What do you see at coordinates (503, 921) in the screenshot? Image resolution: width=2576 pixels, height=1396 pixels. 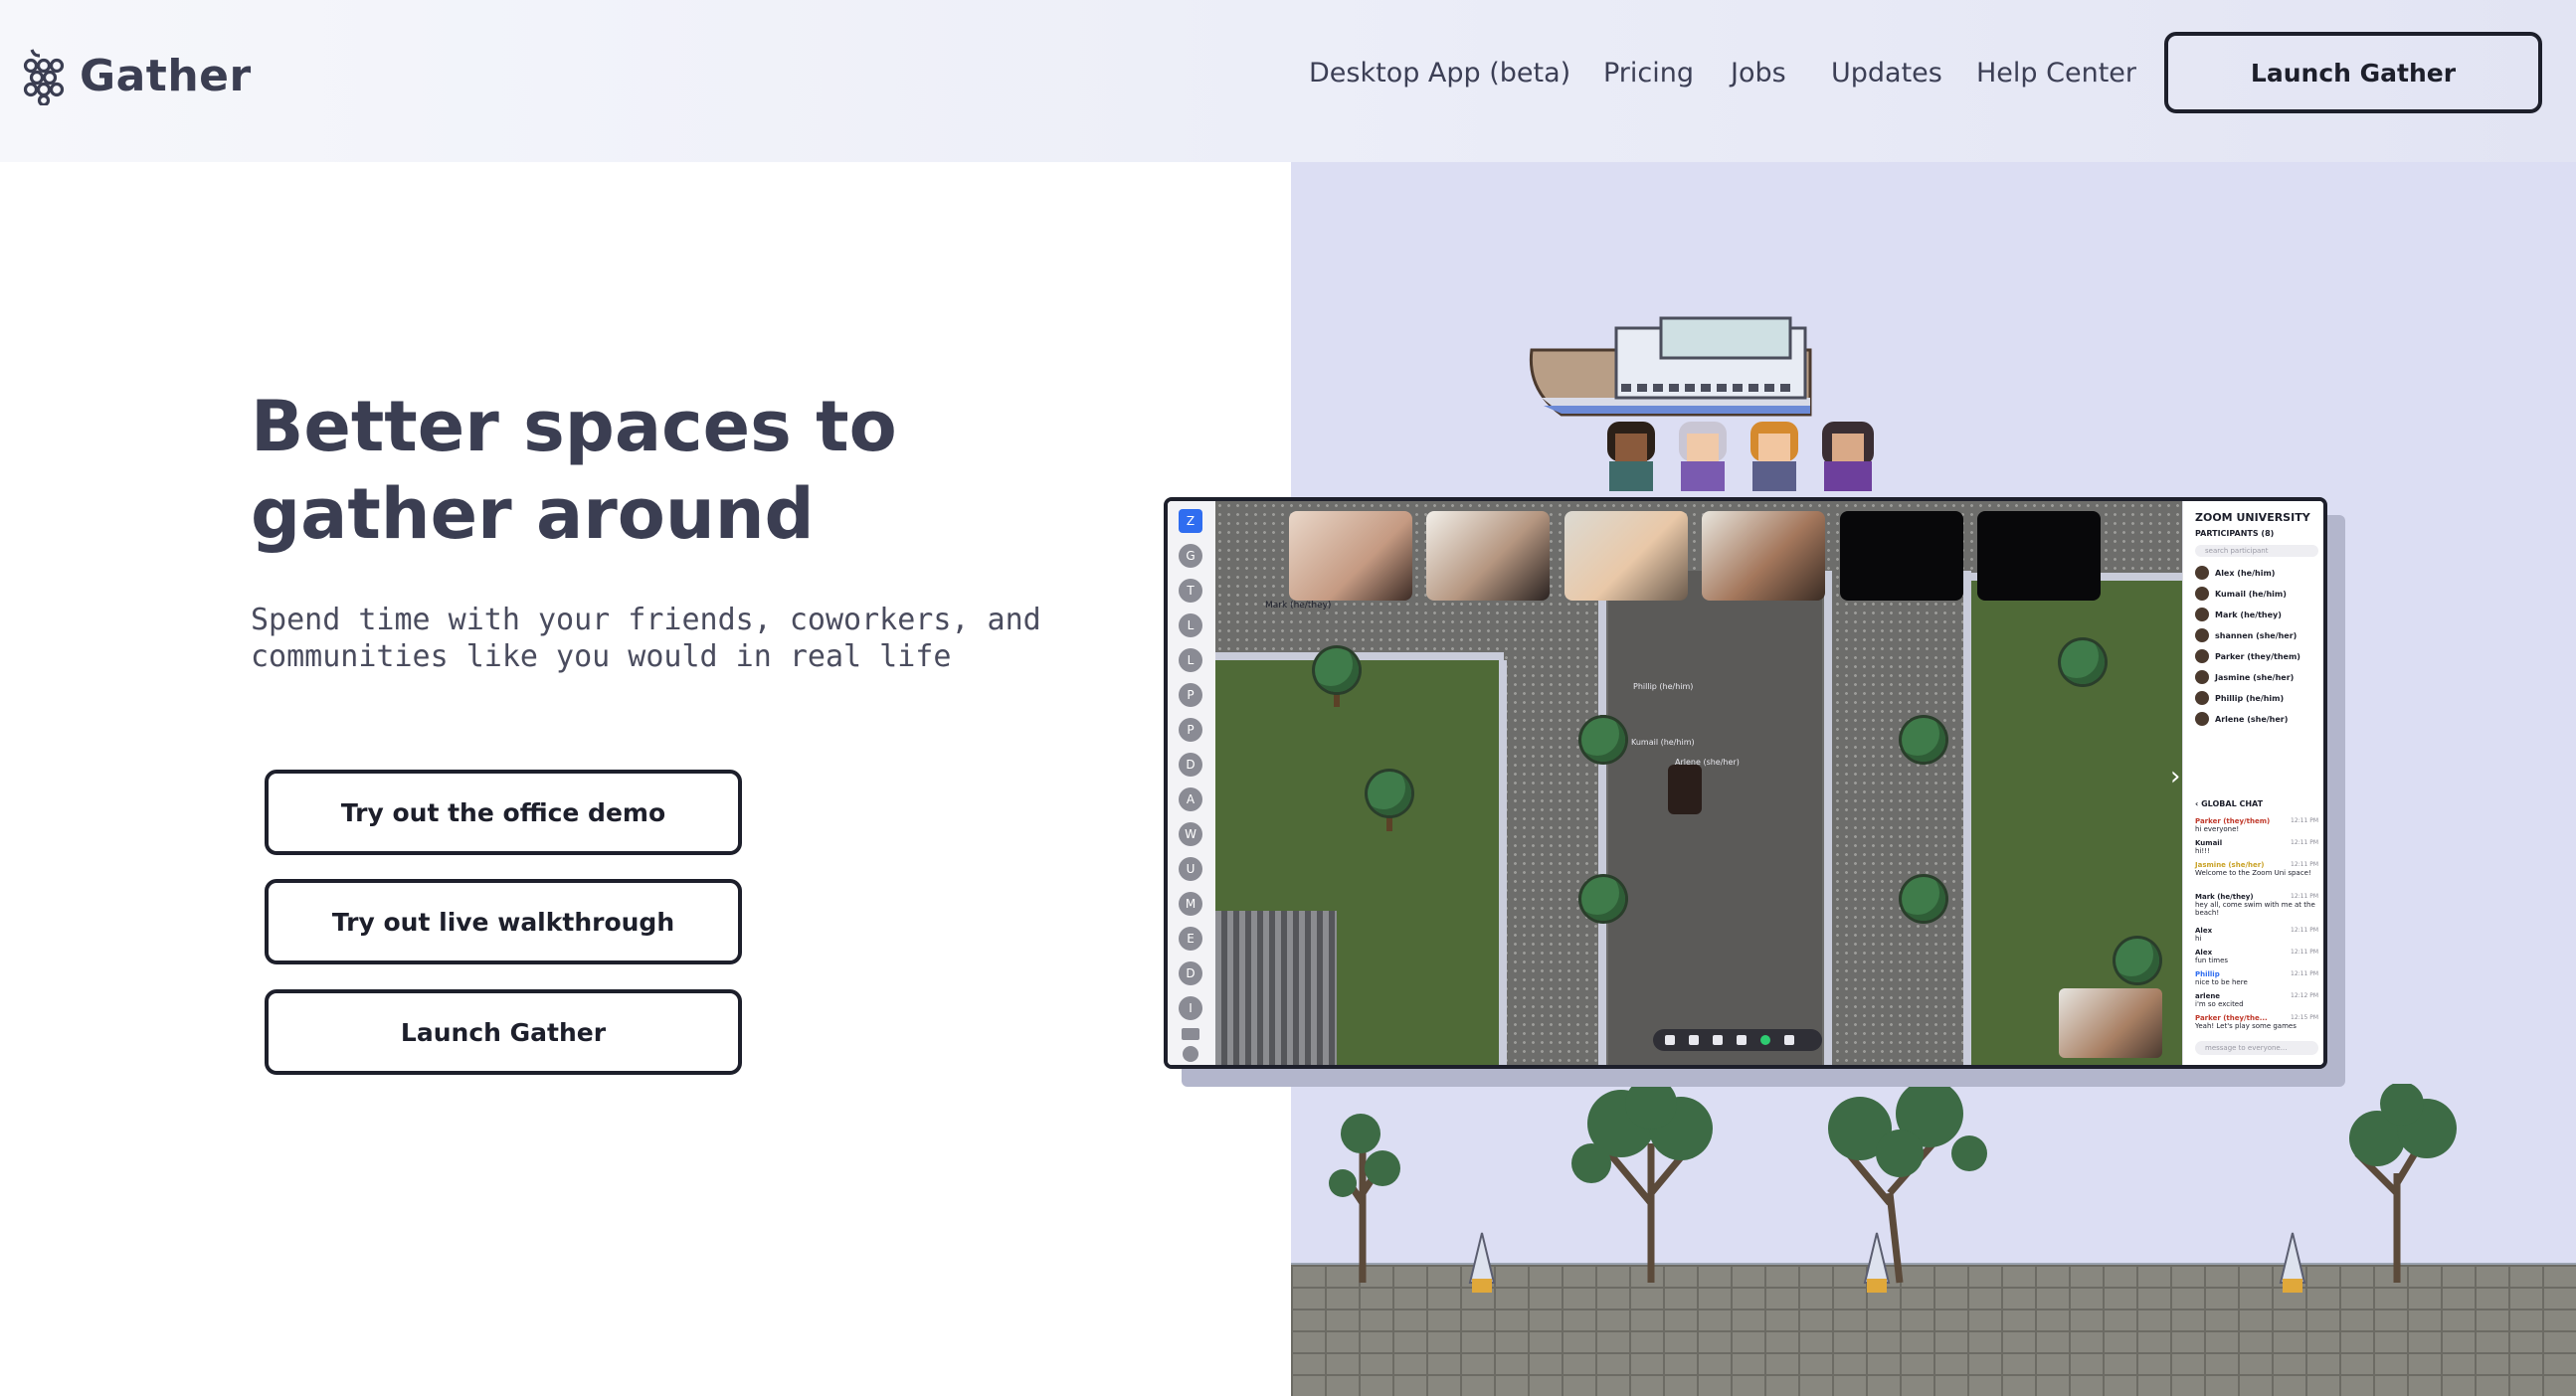 I see `live-walkthrough-button: Try out live walkthrough` at bounding box center [503, 921].